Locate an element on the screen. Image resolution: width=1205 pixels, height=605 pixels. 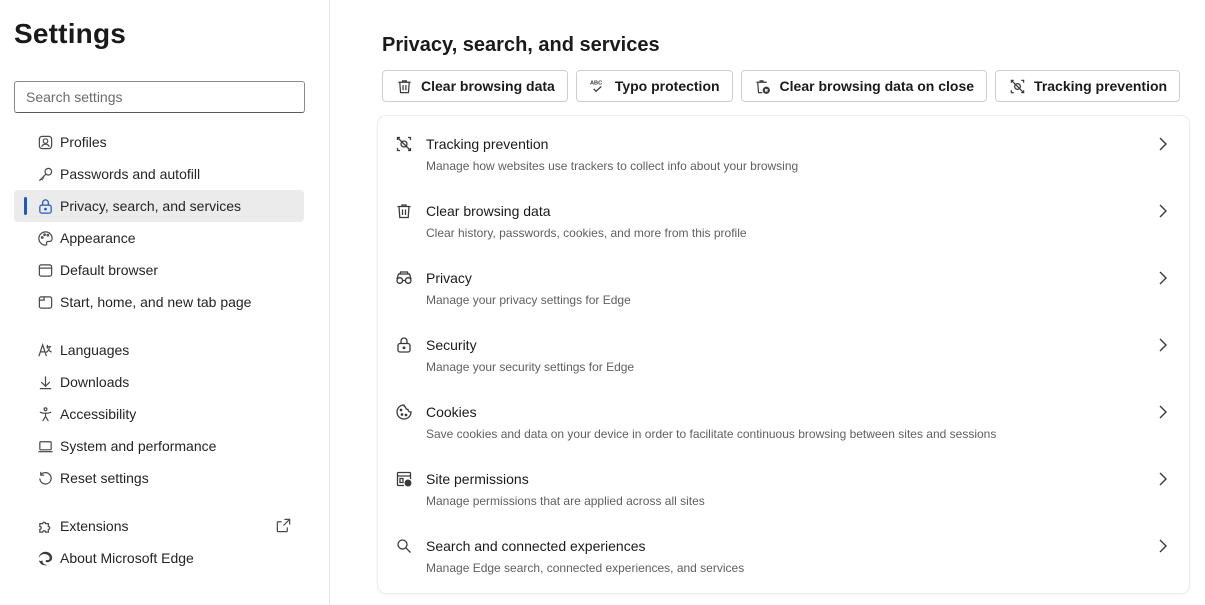
row-title: Tracking prevention is located at coordinates (487, 144).